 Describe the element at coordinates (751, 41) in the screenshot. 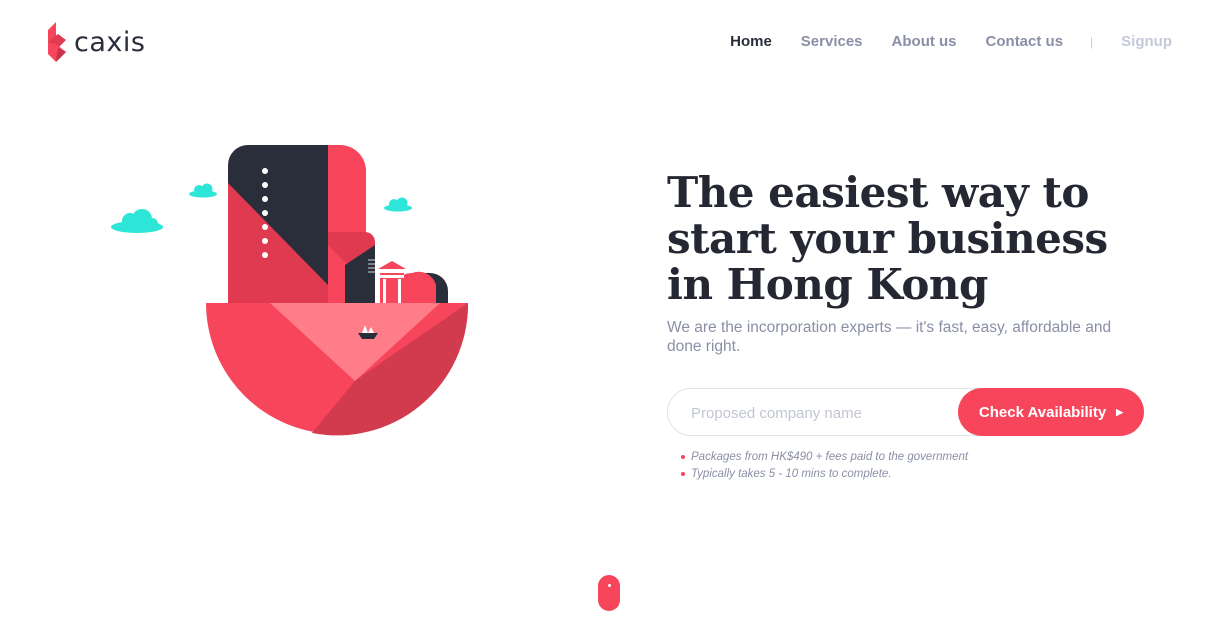

I see `nav-home: Home` at that location.